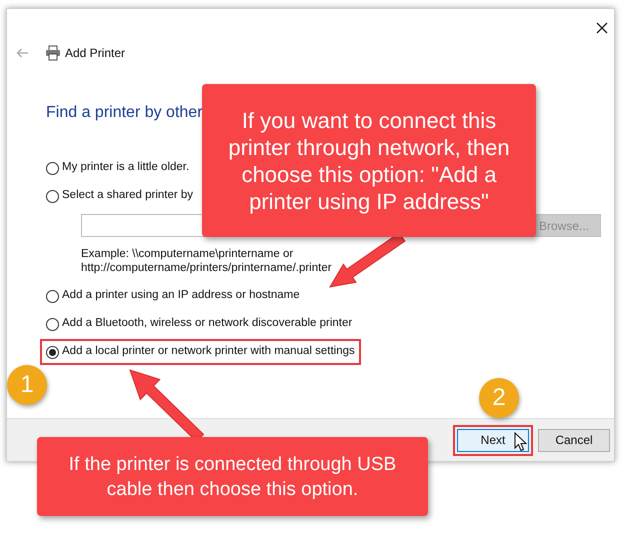 This screenshot has width=625, height=557. I want to click on printer-icon, so click(53, 53).